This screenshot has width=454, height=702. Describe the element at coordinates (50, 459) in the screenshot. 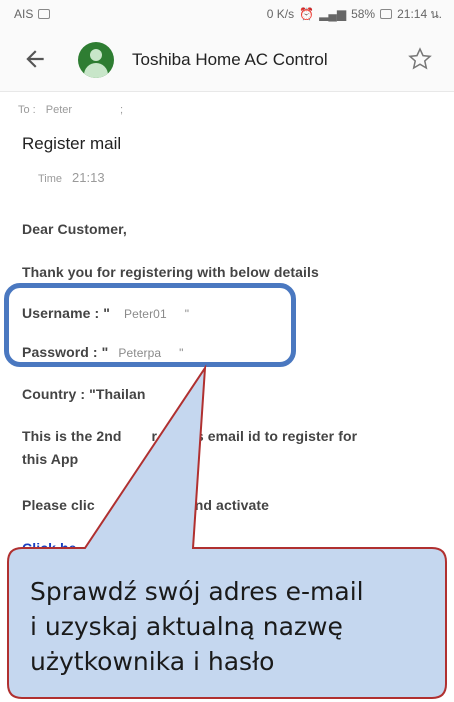

I see `attempt-line-2: this App` at that location.